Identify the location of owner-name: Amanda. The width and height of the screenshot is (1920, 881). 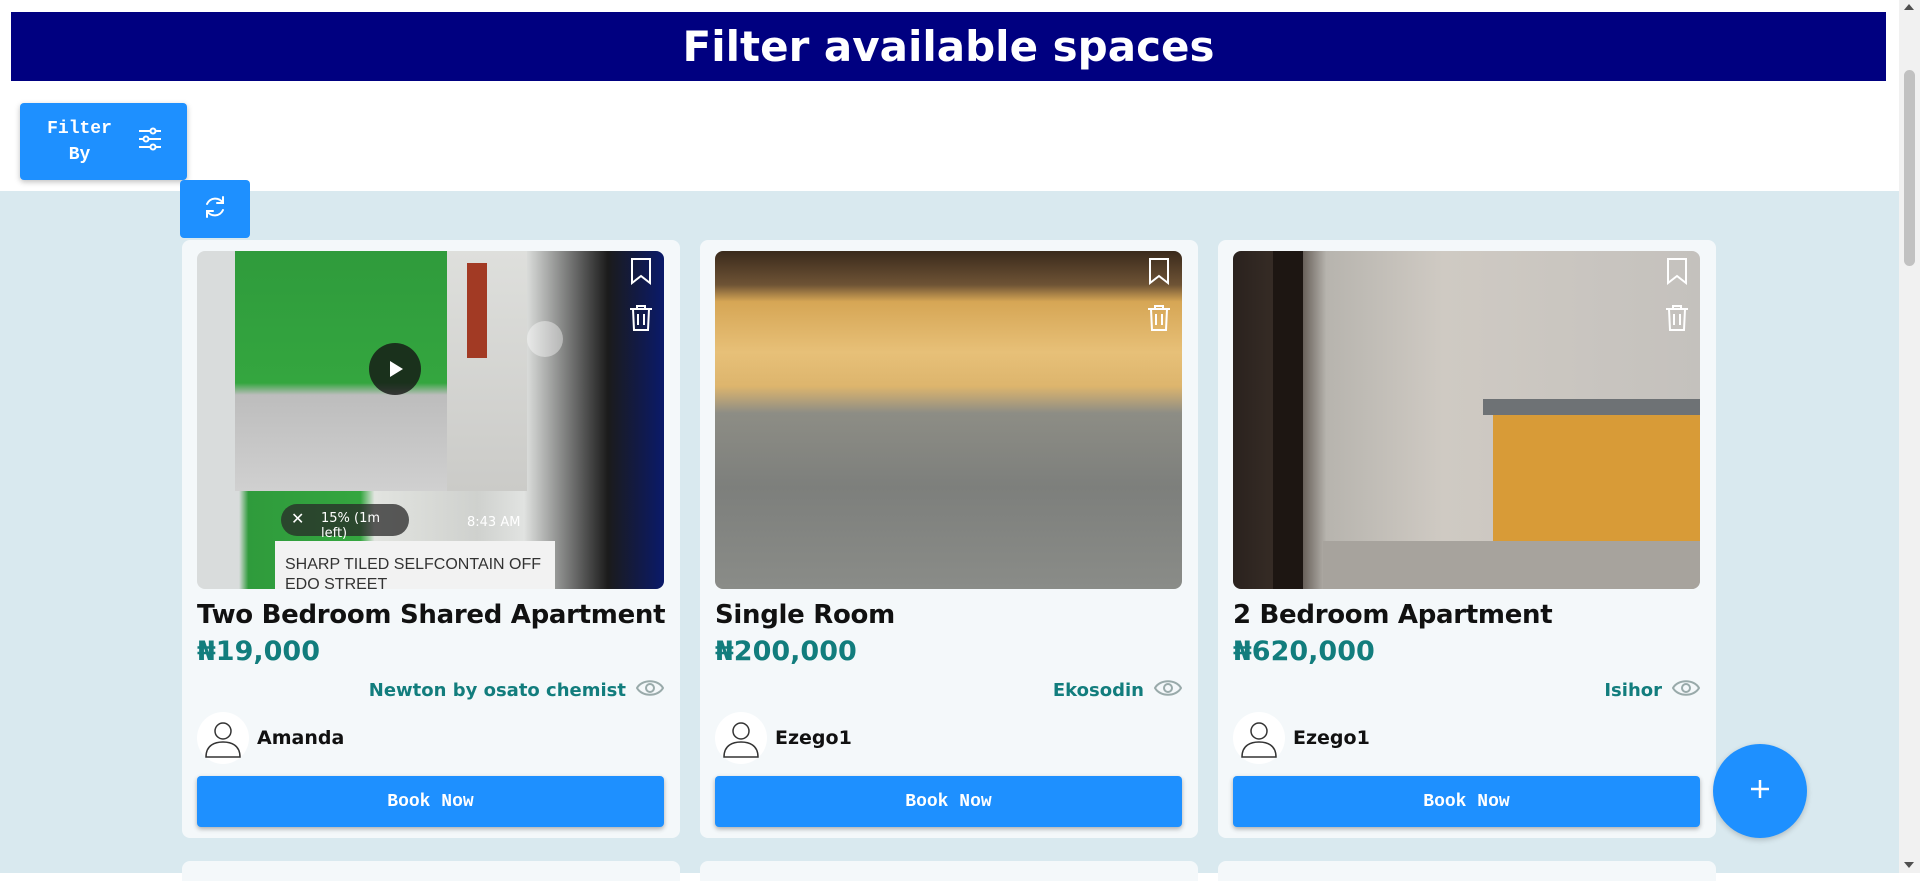
(301, 738).